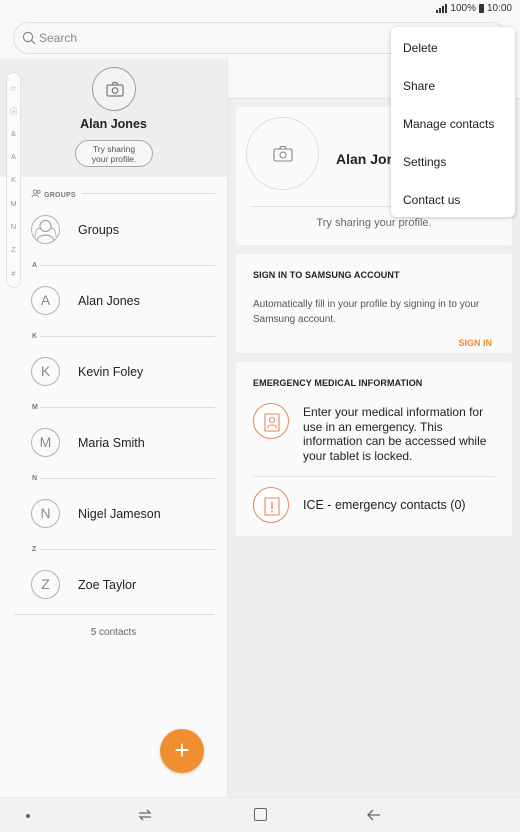 The height and width of the screenshot is (832, 520). I want to click on medical-info-icon, so click(271, 421).